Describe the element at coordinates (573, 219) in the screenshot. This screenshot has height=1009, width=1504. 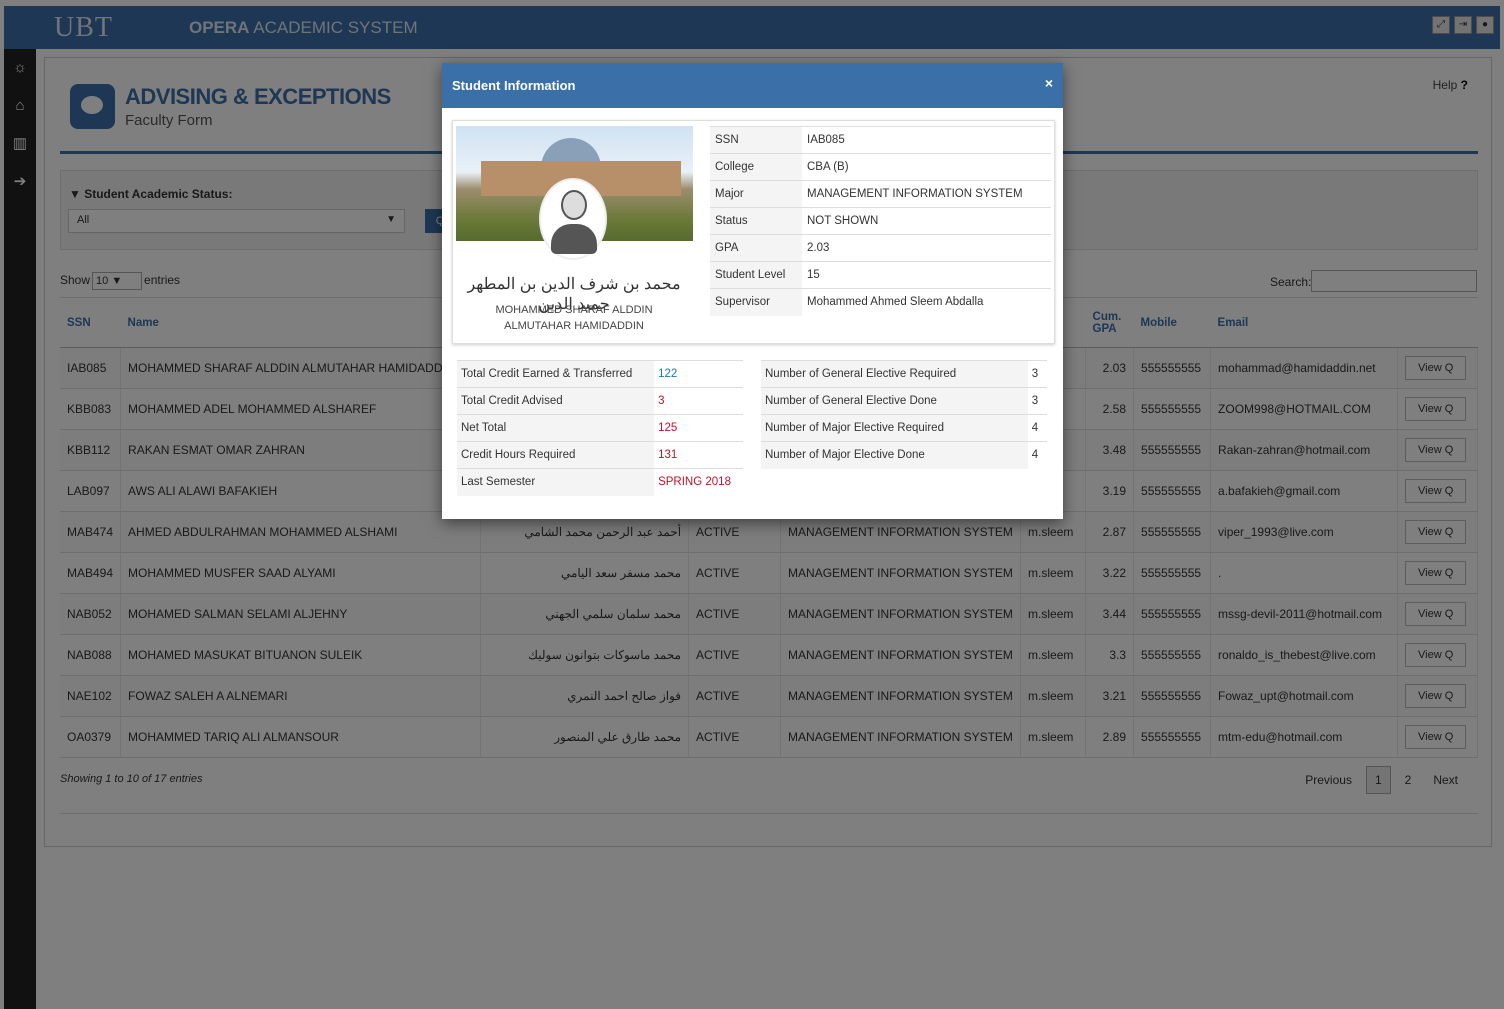
I see `student-avatar` at that location.